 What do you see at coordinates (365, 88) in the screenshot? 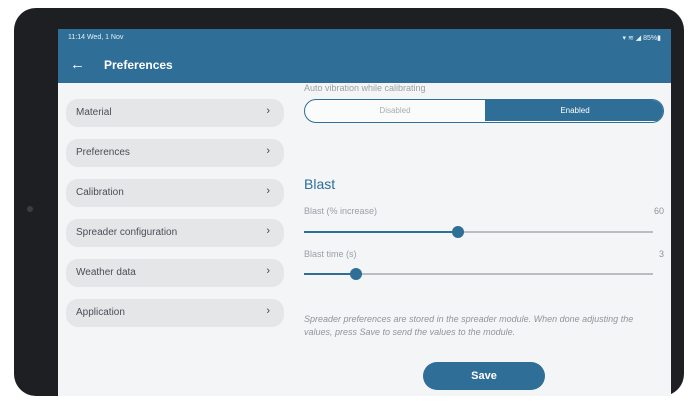
I see `auto-vibration-label: Auto vibration while calibrating` at bounding box center [365, 88].